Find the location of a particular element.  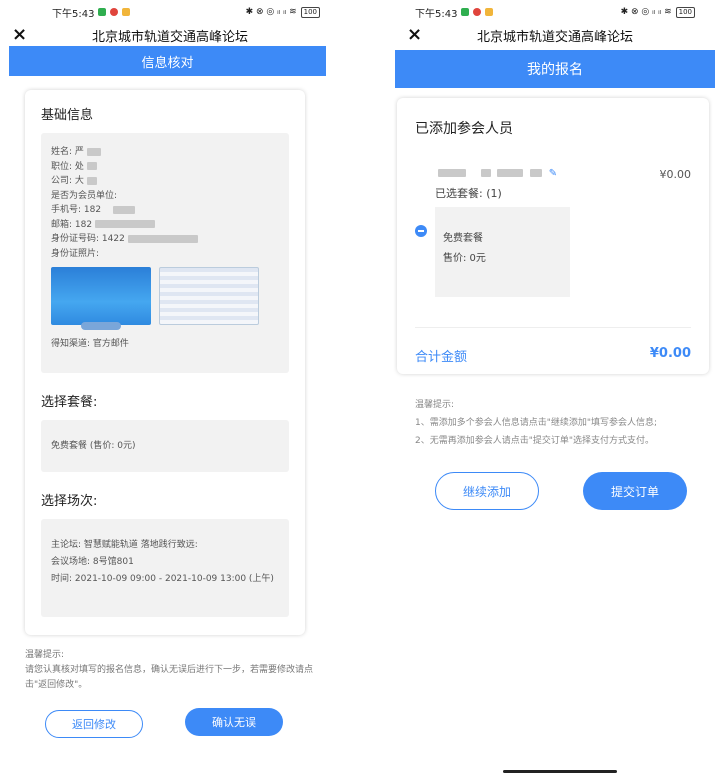

package-price: 售价: 0元 is located at coordinates (464, 258).